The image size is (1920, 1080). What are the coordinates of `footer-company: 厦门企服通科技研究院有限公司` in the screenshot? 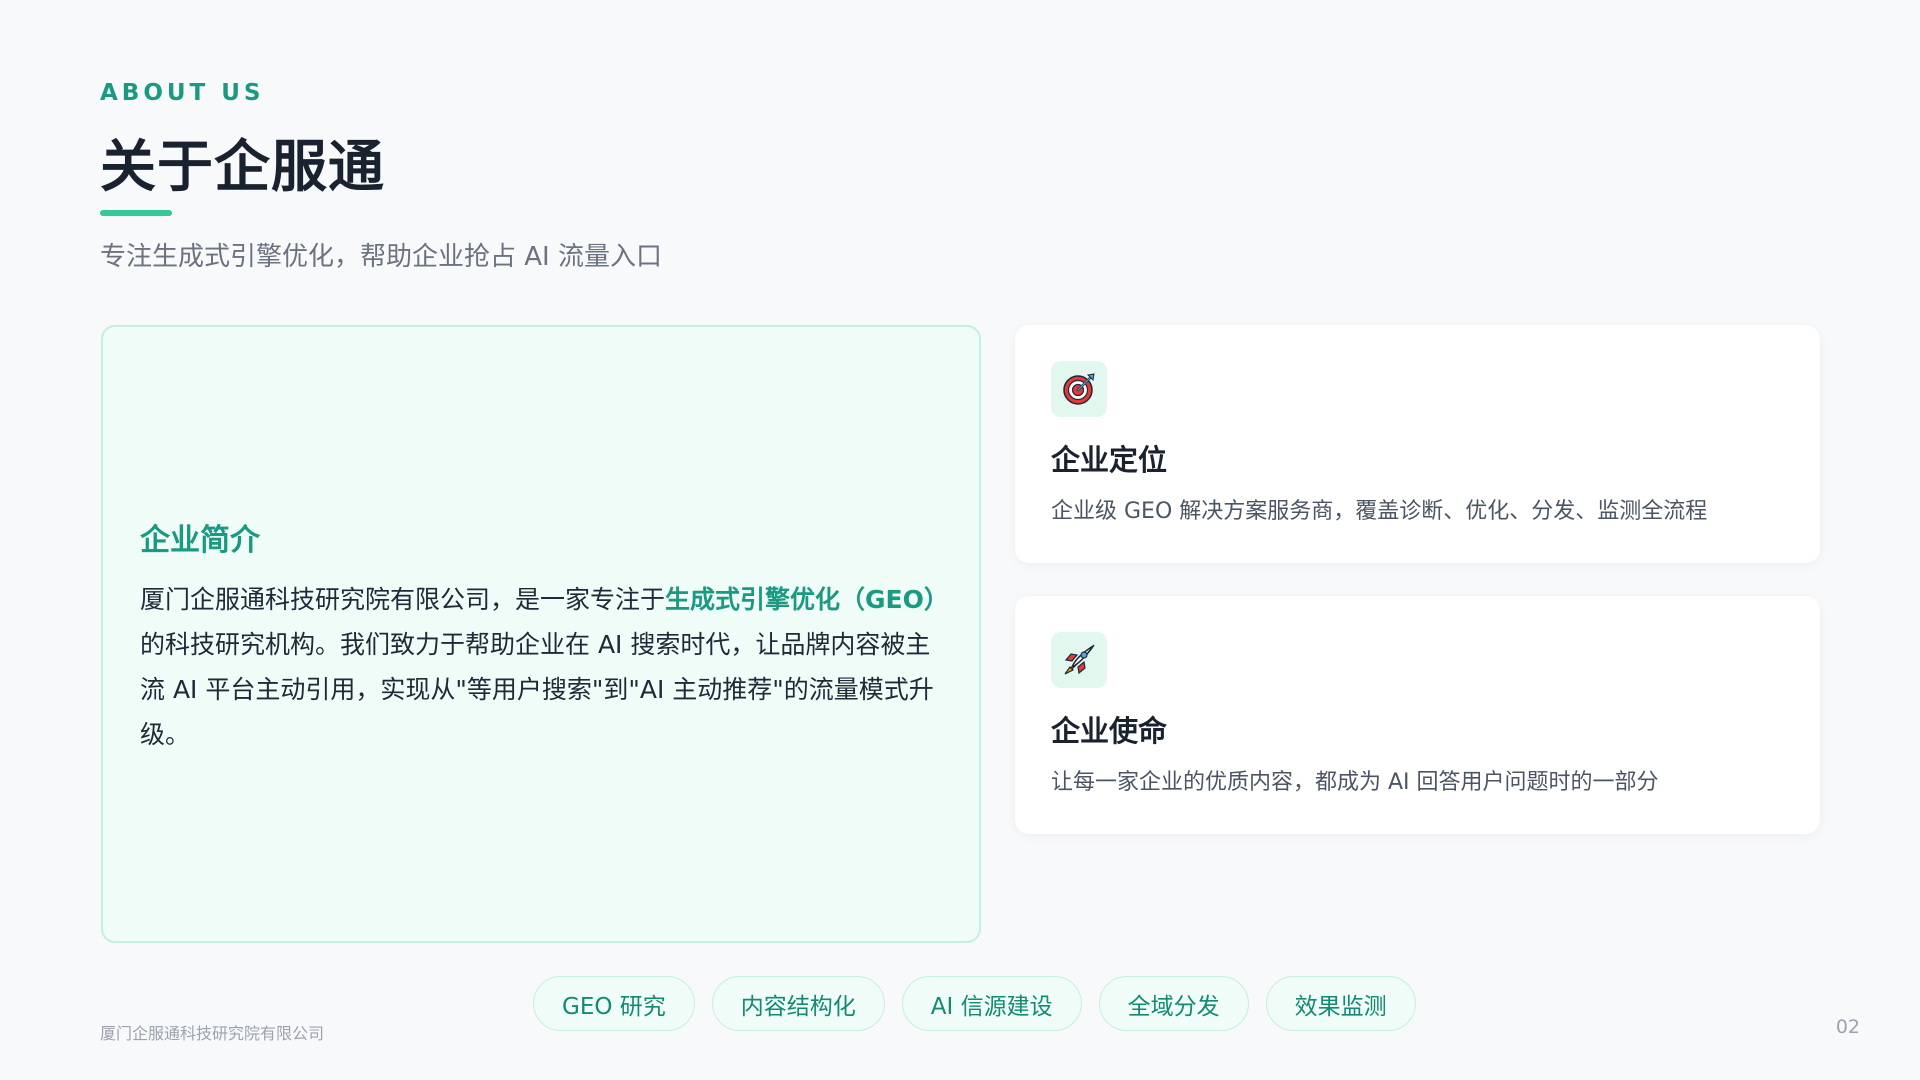 It's located at (212, 1033).